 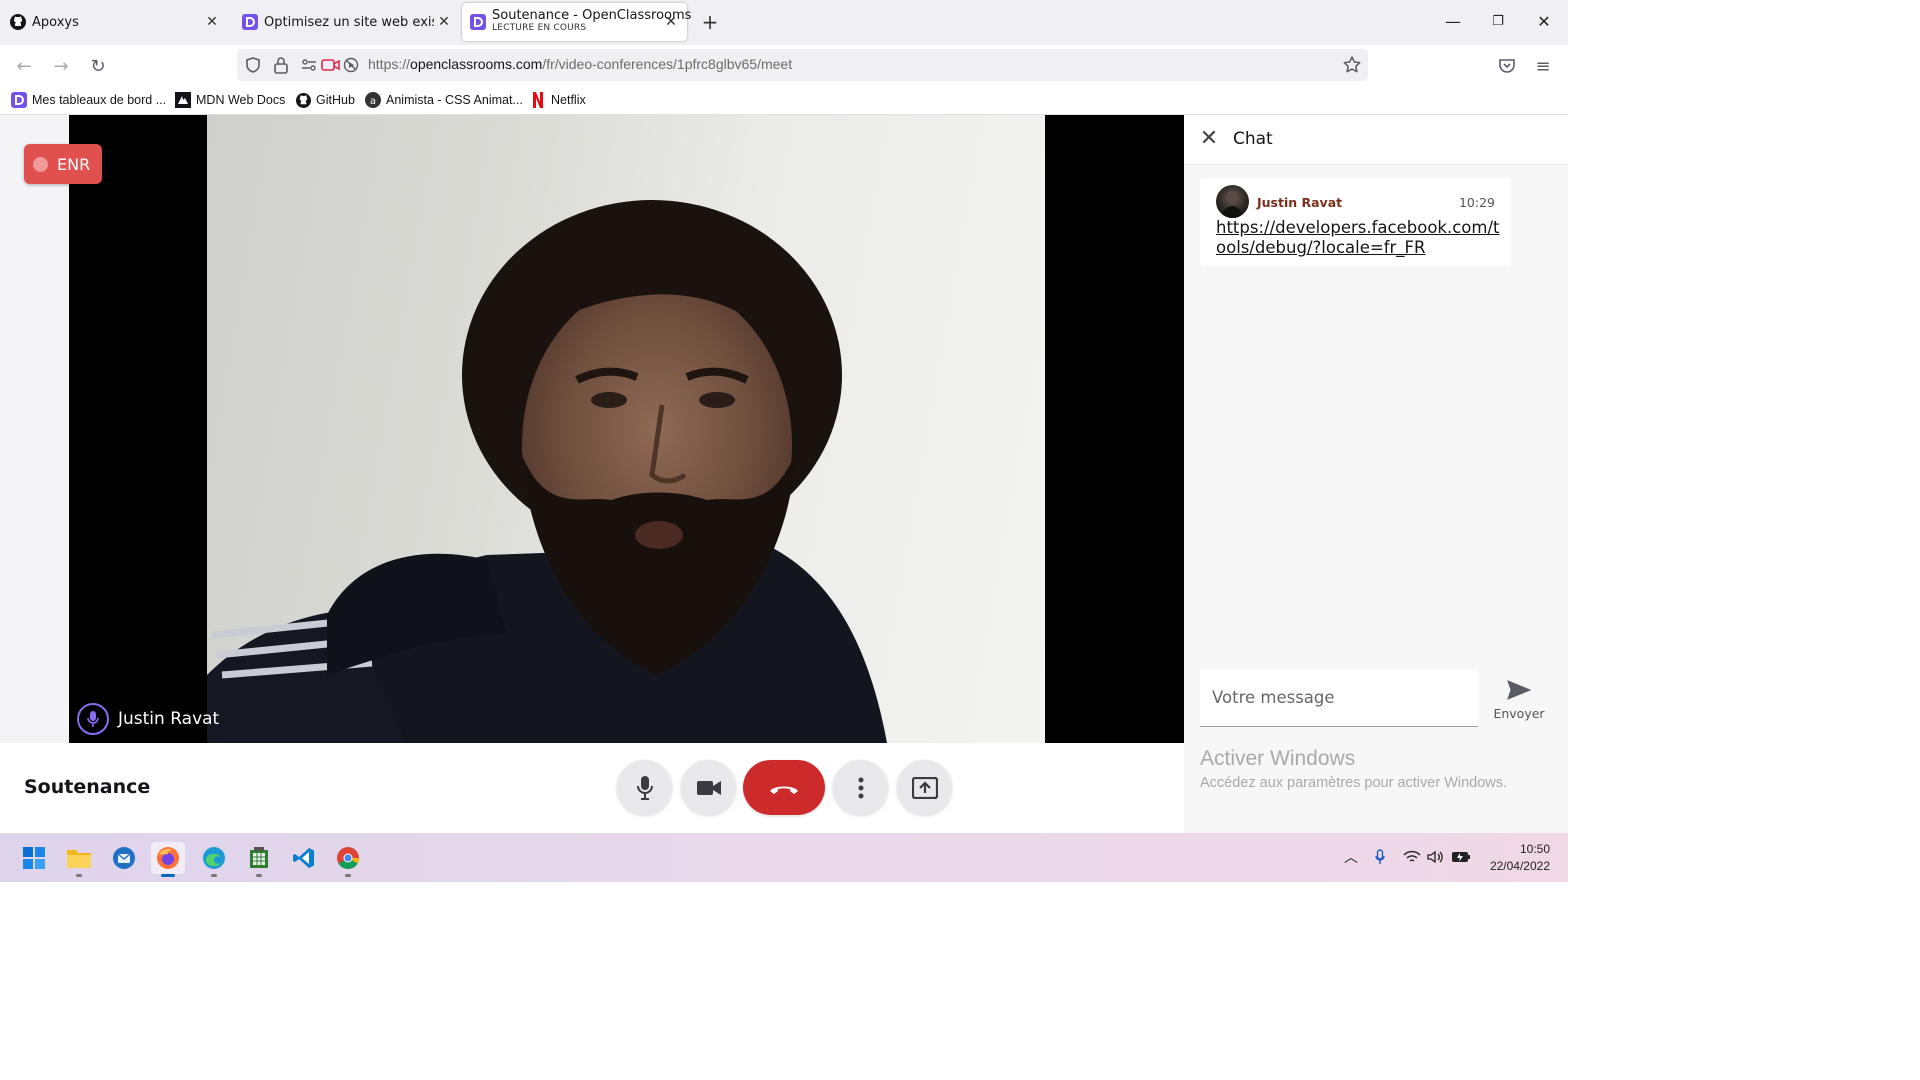 What do you see at coordinates (87, 787) in the screenshot?
I see `meeting-title: Soutenance` at bounding box center [87, 787].